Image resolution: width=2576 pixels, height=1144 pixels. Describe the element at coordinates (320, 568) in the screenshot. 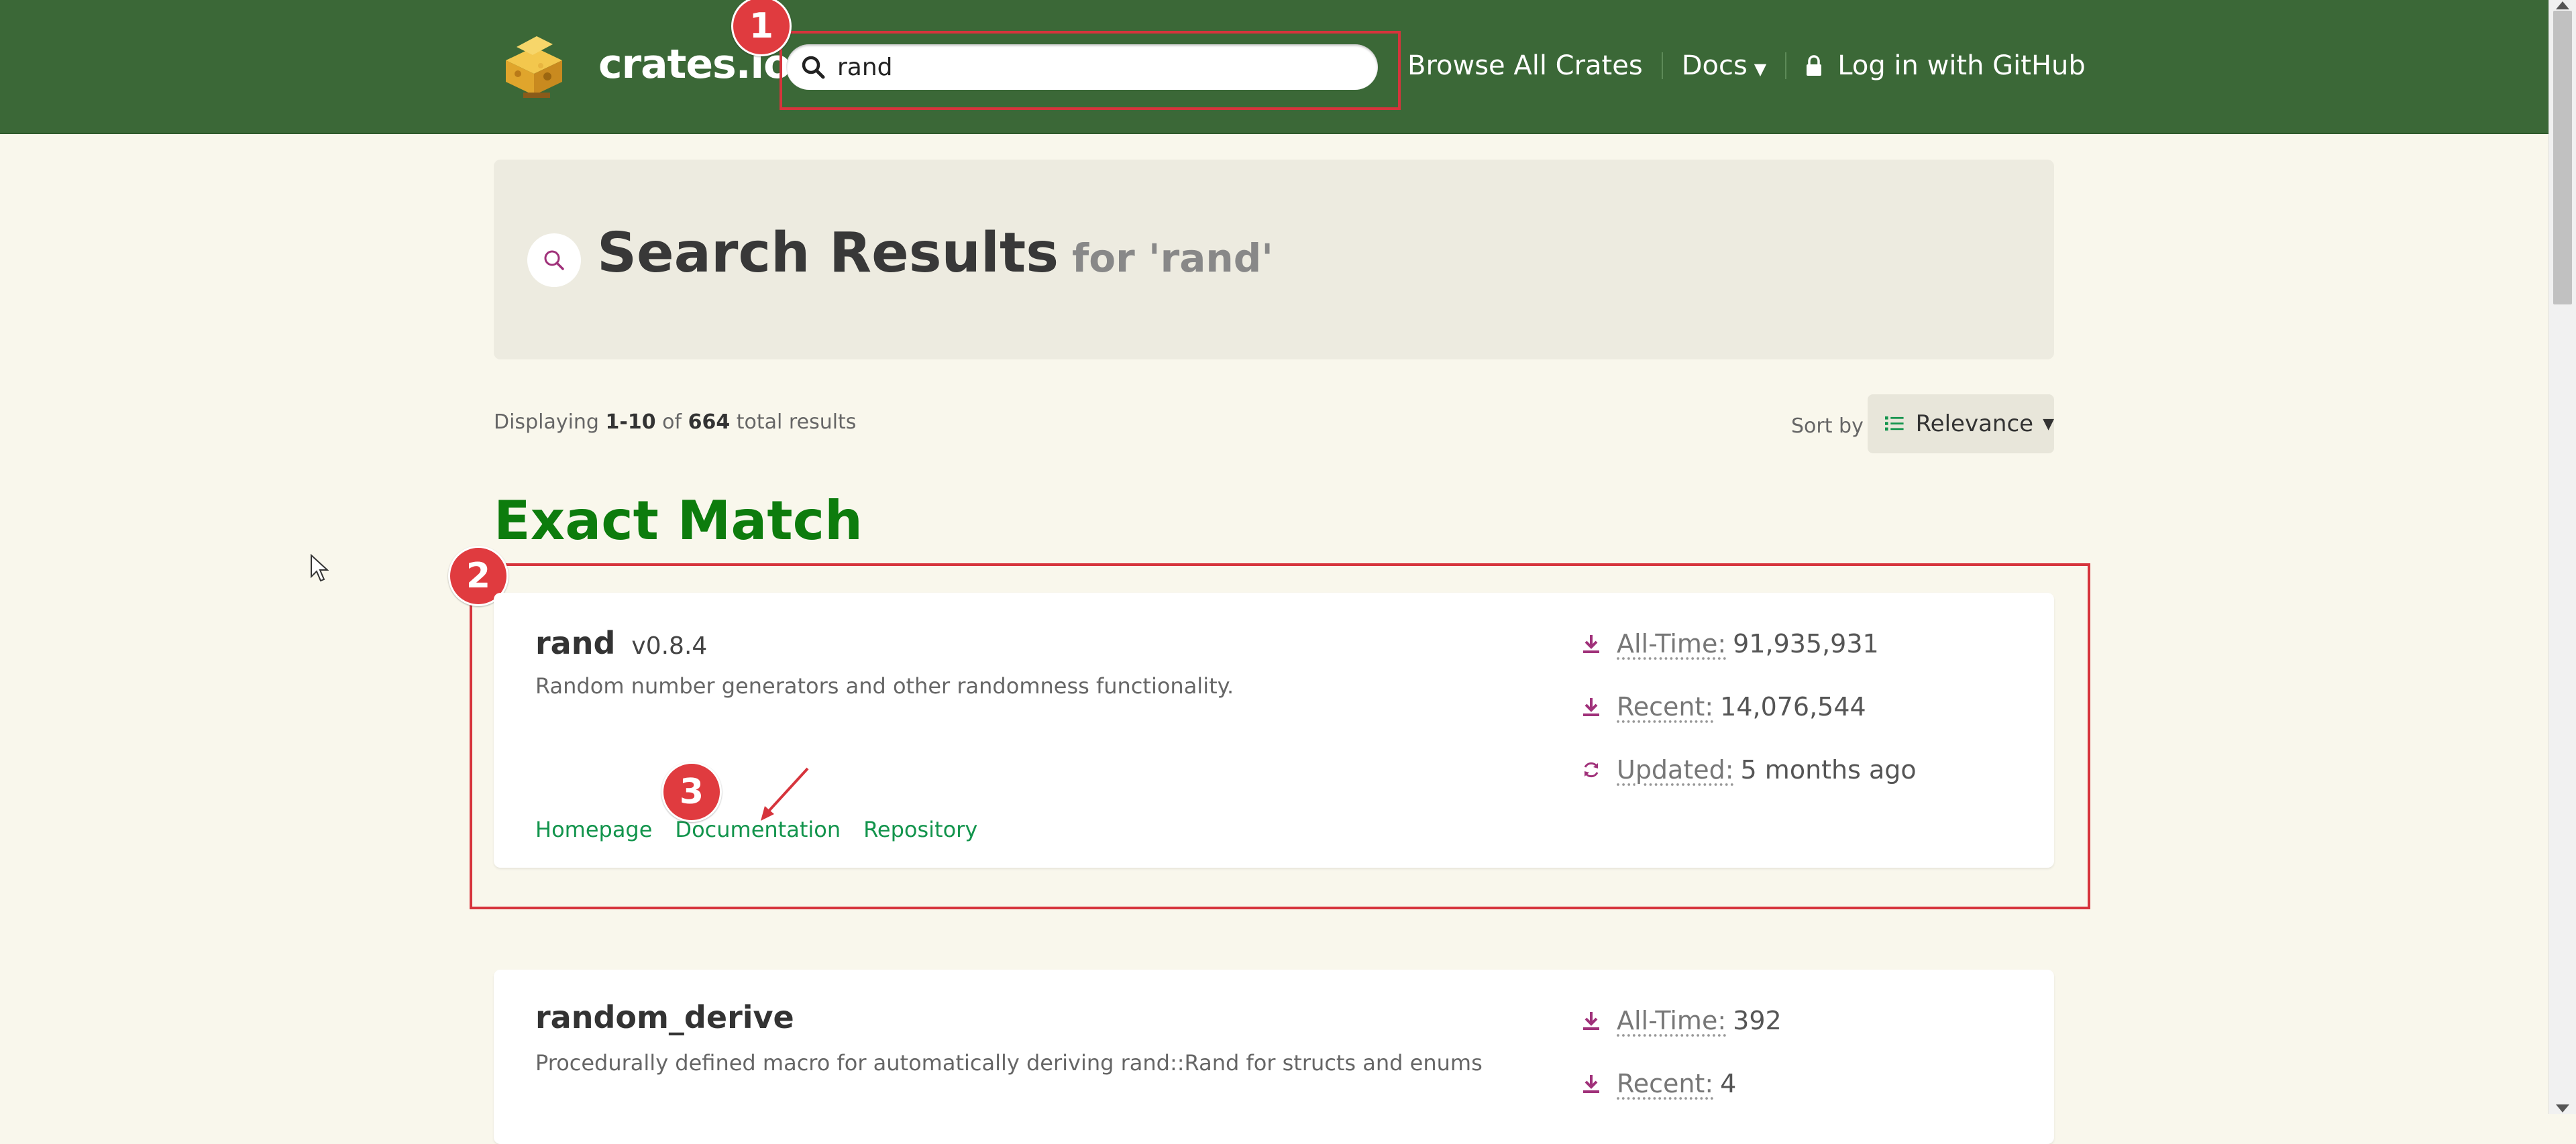

I see `mouse-cursor-icon` at that location.